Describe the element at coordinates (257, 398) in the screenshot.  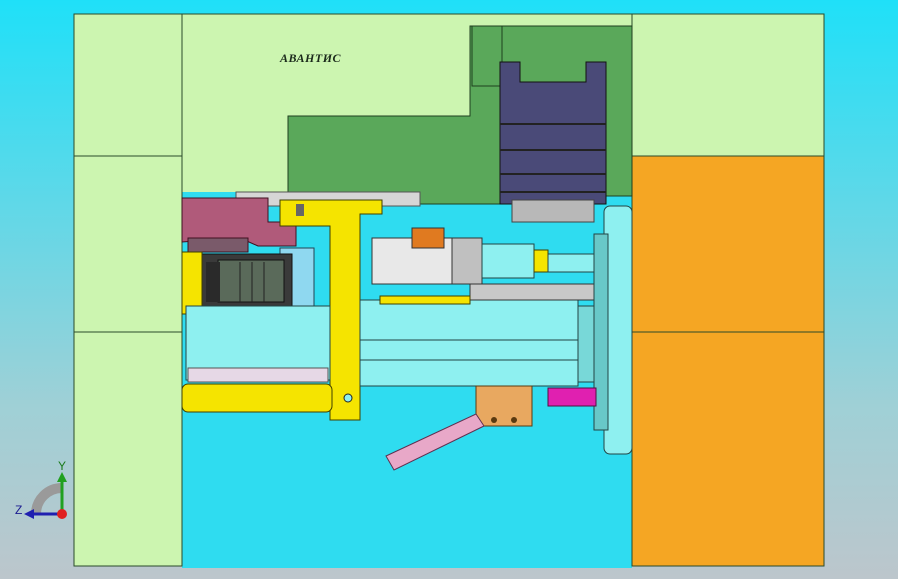
I see `lower-yellow-rod` at that location.